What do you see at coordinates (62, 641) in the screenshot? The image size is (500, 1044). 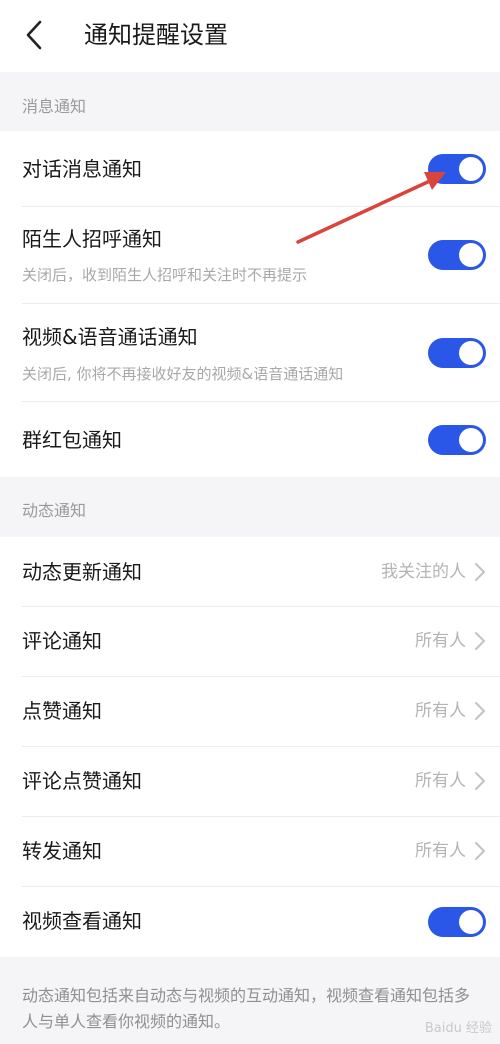 I see `row-title: 评论通知` at bounding box center [62, 641].